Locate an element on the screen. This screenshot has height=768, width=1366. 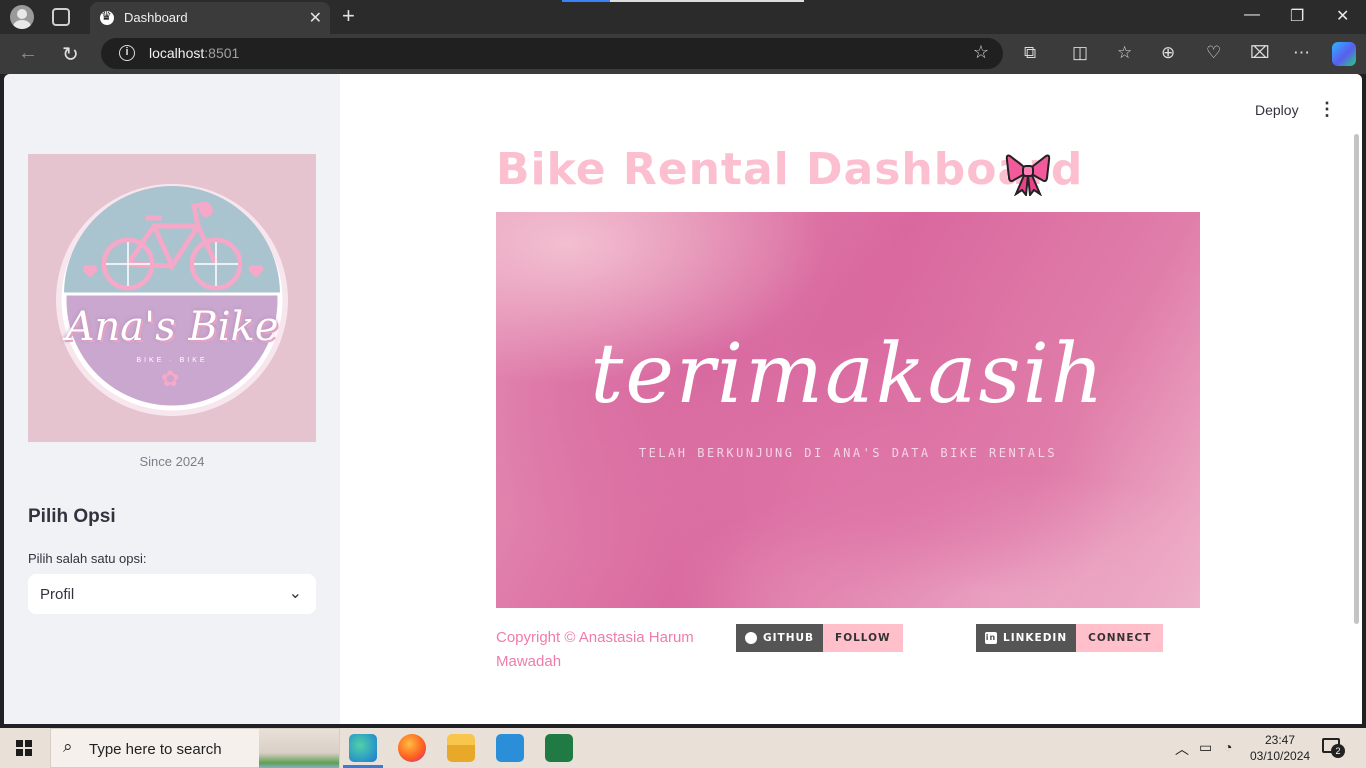
linkedin-connect-badge: in LINKEDIN CONNECT is located at coordinates (1070, 638).